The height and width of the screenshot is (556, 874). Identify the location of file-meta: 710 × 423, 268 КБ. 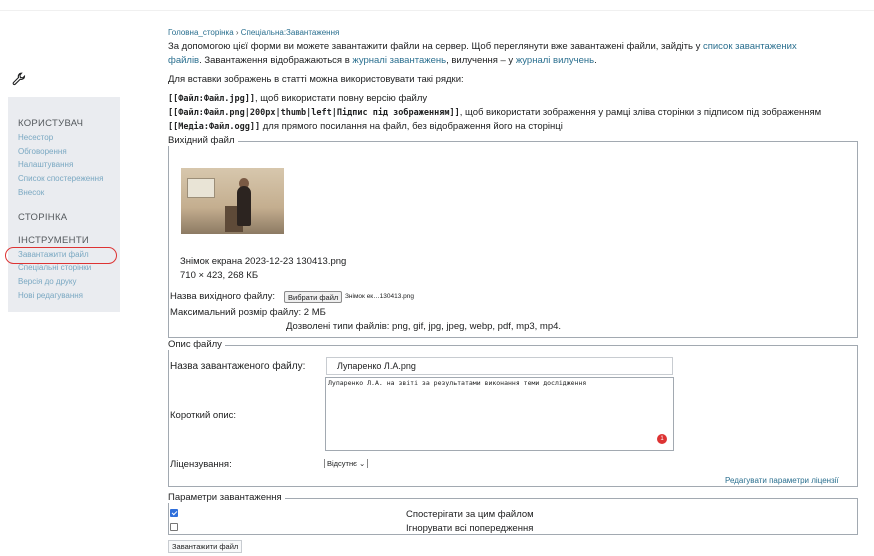
(219, 275).